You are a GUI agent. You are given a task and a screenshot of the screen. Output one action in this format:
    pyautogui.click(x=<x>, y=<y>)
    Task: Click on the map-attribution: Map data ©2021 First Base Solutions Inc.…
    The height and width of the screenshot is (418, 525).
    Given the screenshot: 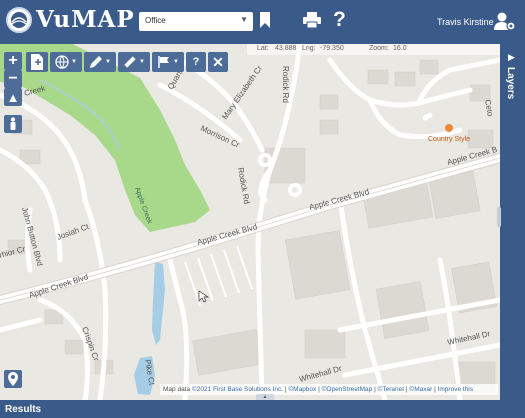 What is the action you would take?
    pyautogui.click(x=329, y=389)
    